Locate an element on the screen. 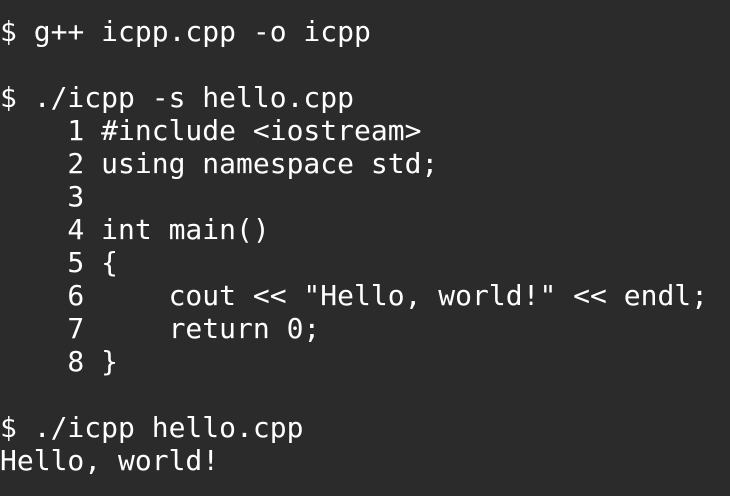  source-line-7: 7 return 0; is located at coordinates (160, 328).